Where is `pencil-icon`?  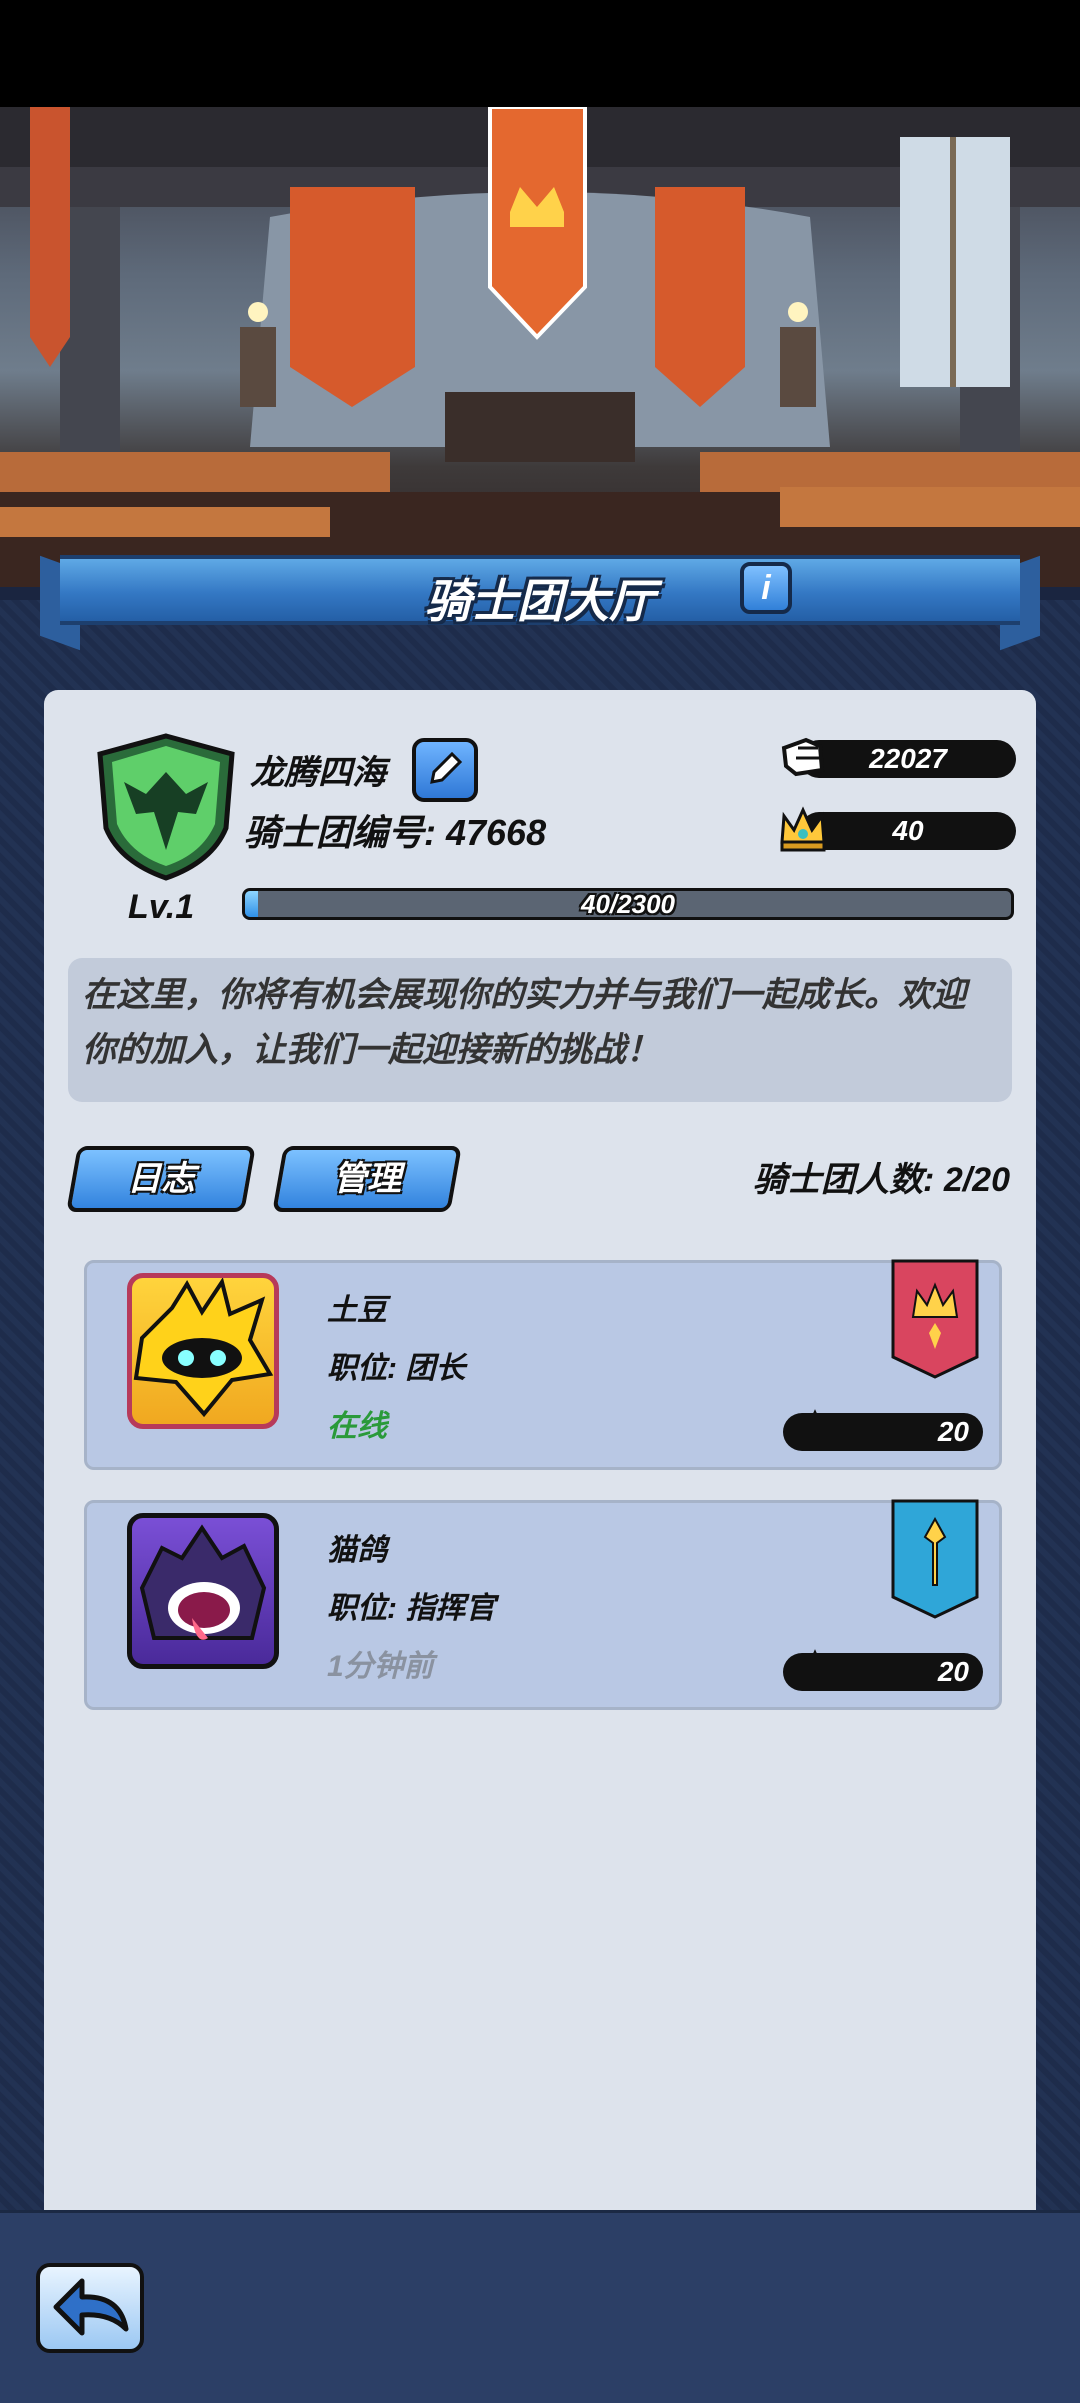 pencil-icon is located at coordinates (446, 767).